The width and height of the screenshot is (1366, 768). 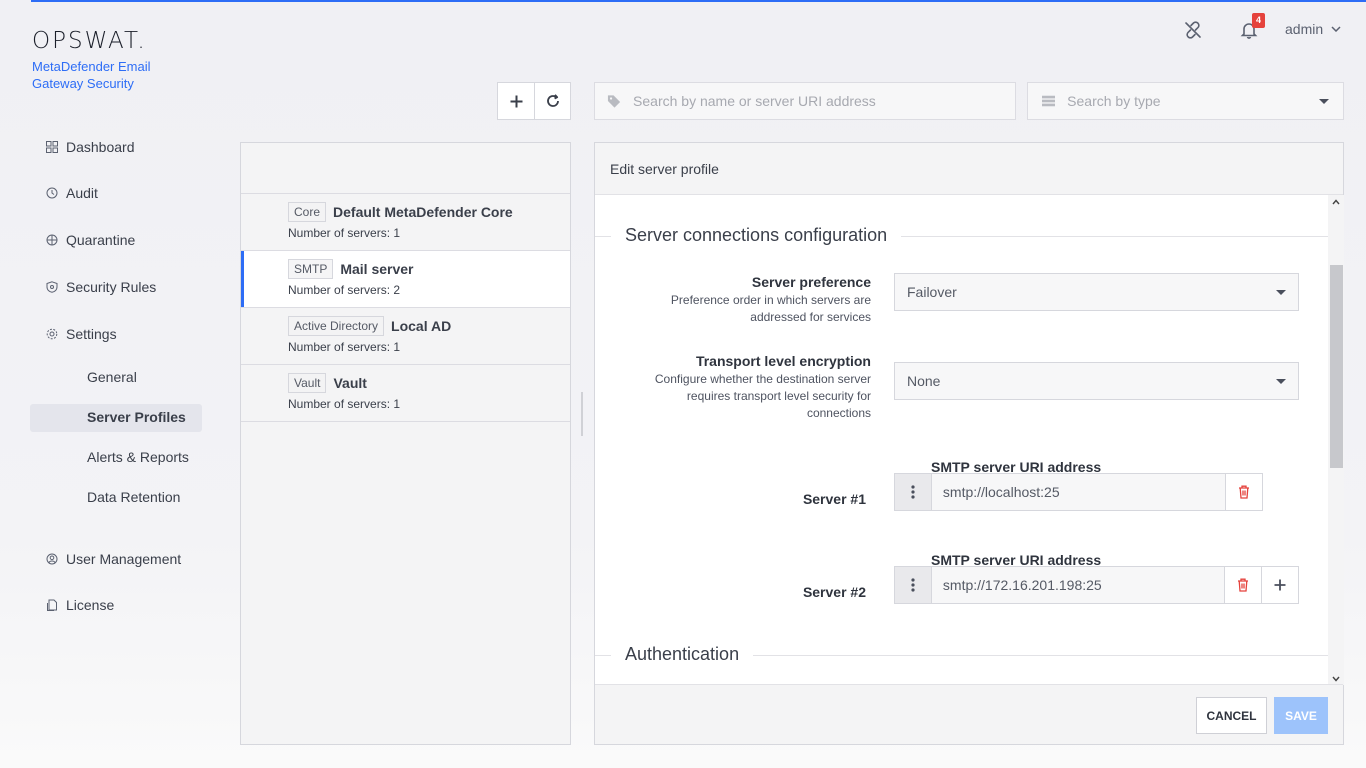 I want to click on profile-item-vault: Vault Vault Number of servers: 1, so click(x=405, y=393).